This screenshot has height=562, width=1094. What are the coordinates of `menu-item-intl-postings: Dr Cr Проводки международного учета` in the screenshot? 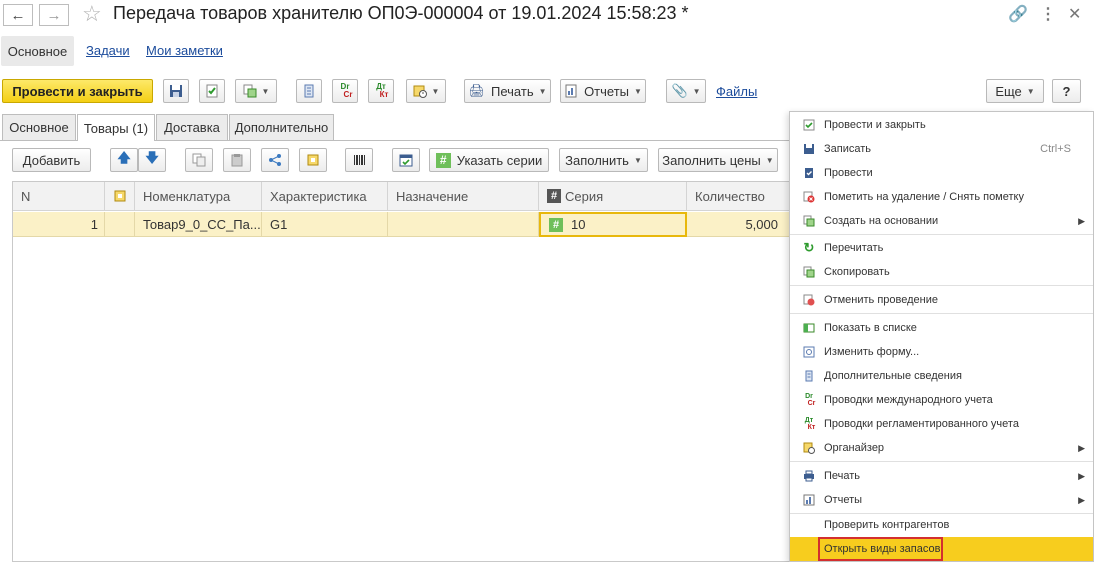 It's located at (941, 400).